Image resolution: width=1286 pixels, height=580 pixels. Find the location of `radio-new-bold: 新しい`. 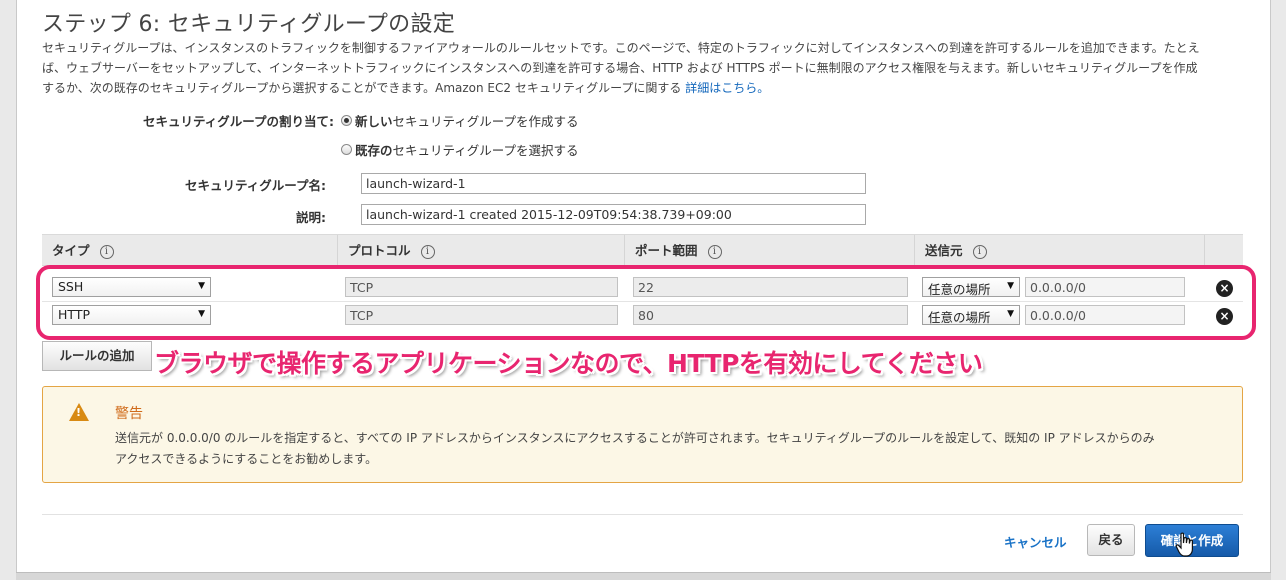

radio-new-bold: 新しい is located at coordinates (374, 121).